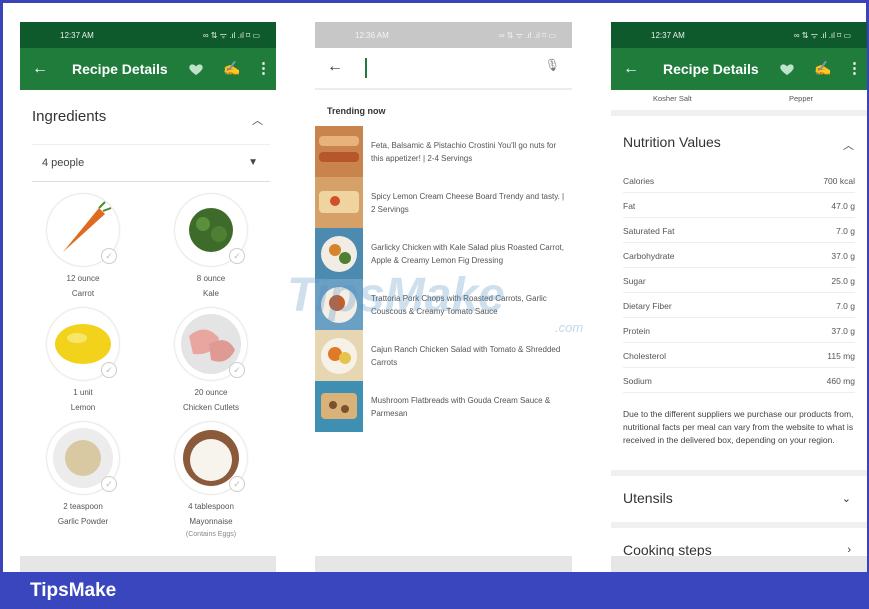 The image size is (869, 609). Describe the element at coordinates (636, 331) in the screenshot. I see `nutrient-name: Protein` at that location.